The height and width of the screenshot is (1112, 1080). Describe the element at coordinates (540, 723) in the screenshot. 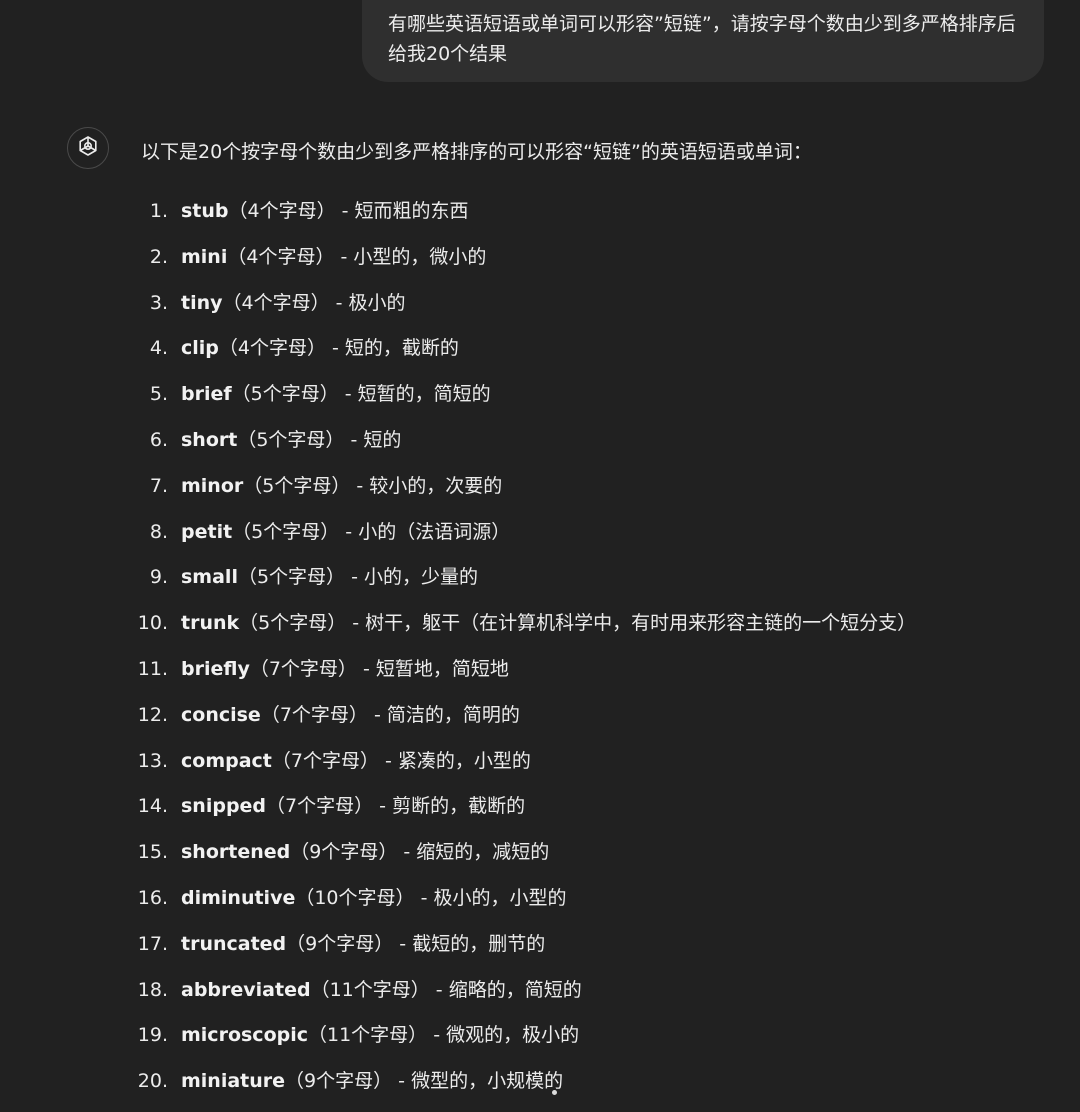

I see `list-item: 12. concise（7个字母） - 简洁的，简明的` at that location.